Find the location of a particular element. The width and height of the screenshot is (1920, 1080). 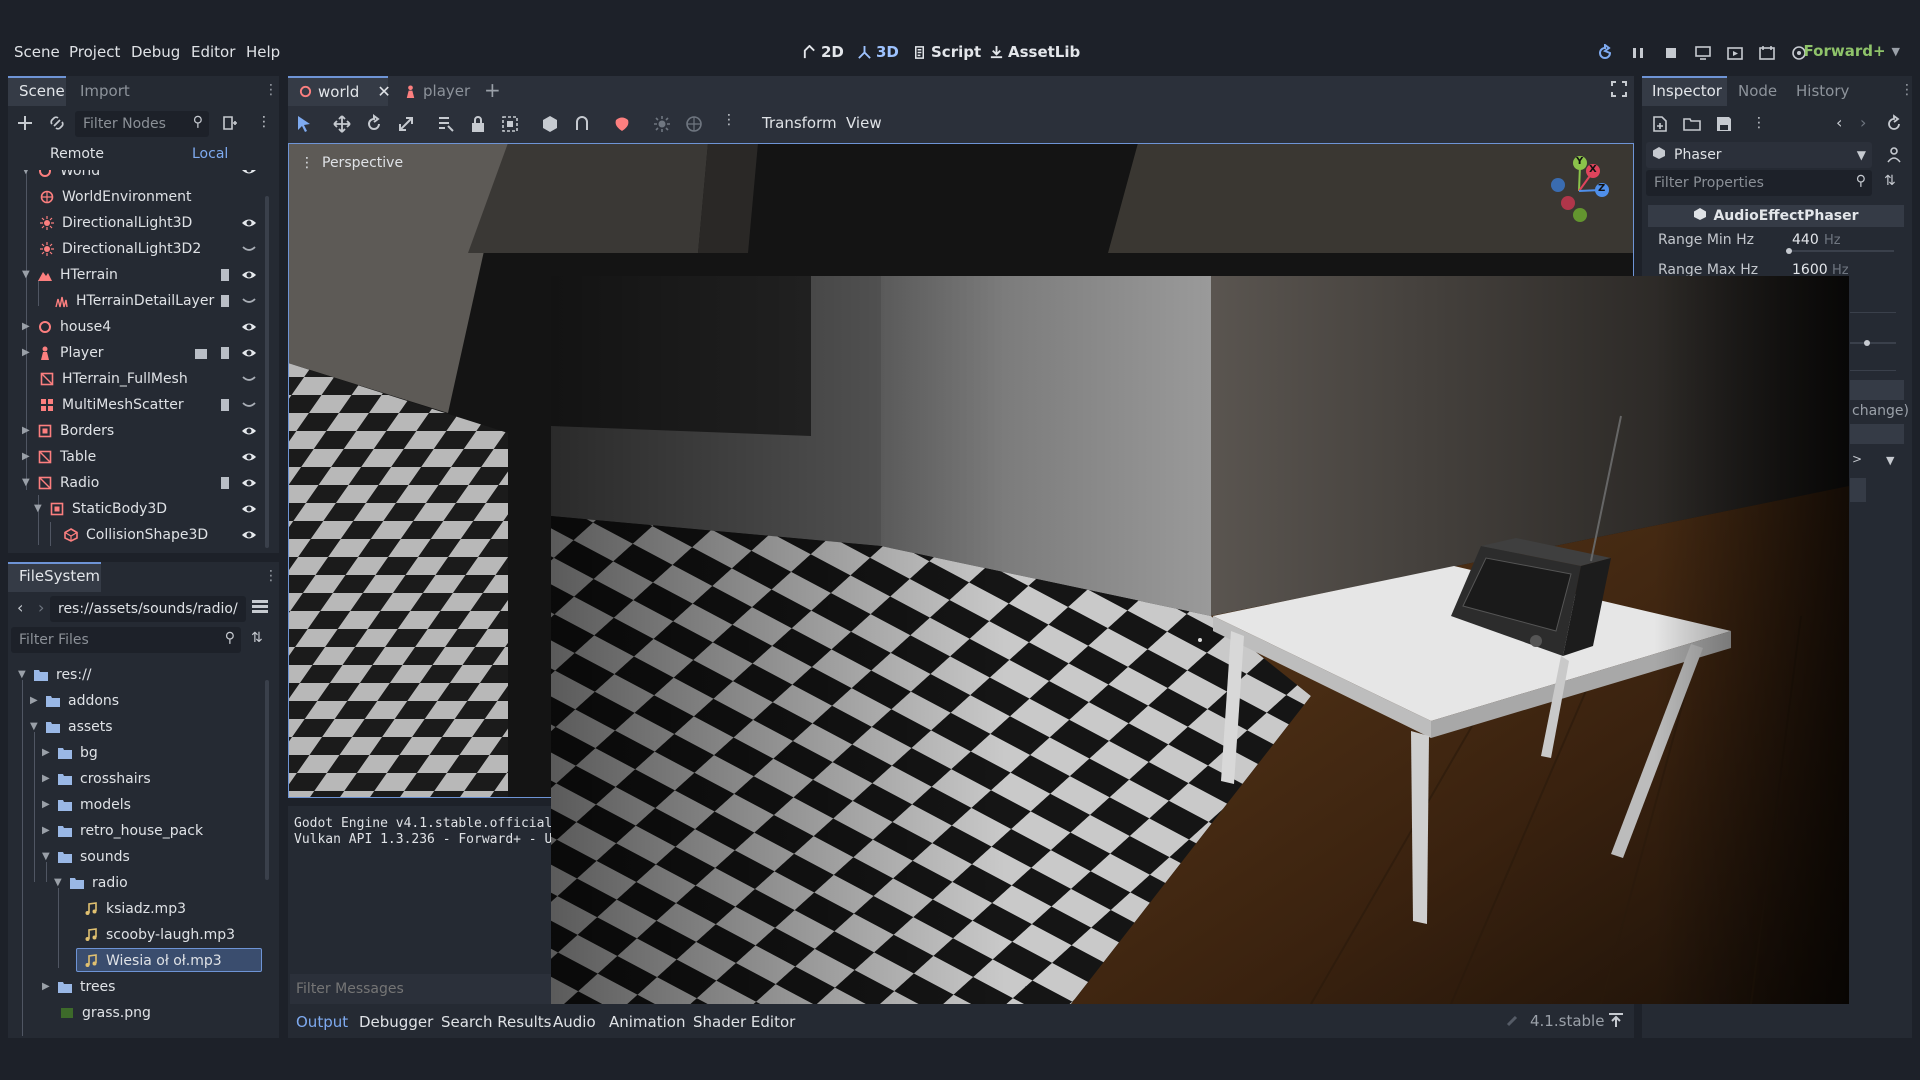

filter-files-input is located at coordinates (130, 640).